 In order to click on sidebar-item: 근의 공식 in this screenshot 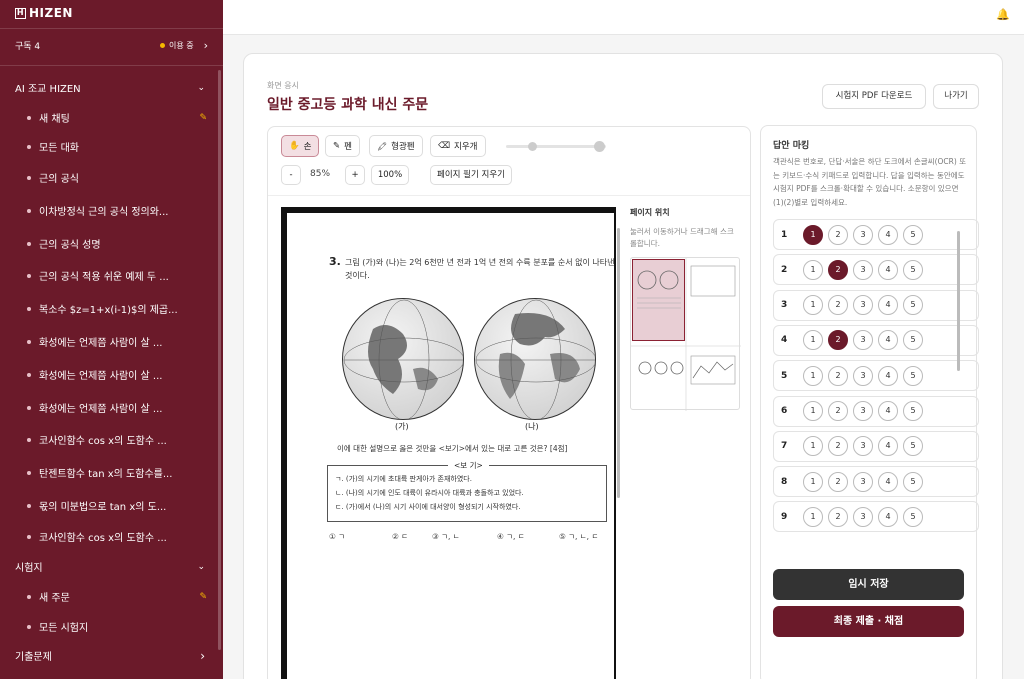, I will do `click(117, 177)`.